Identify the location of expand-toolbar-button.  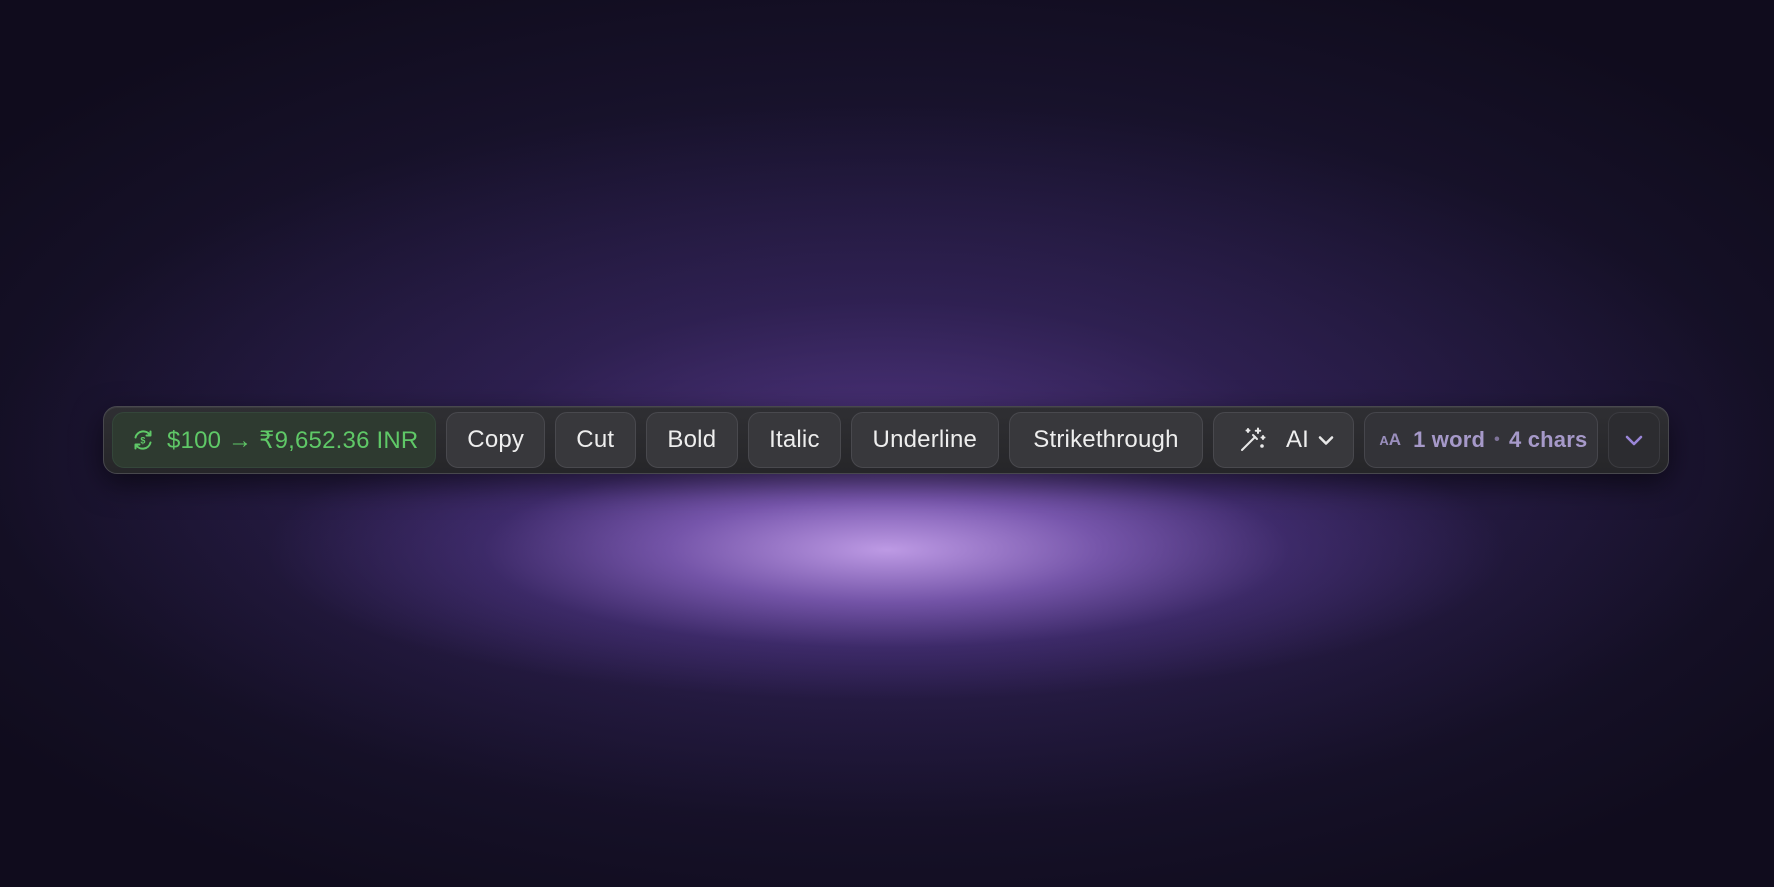
(1634, 440).